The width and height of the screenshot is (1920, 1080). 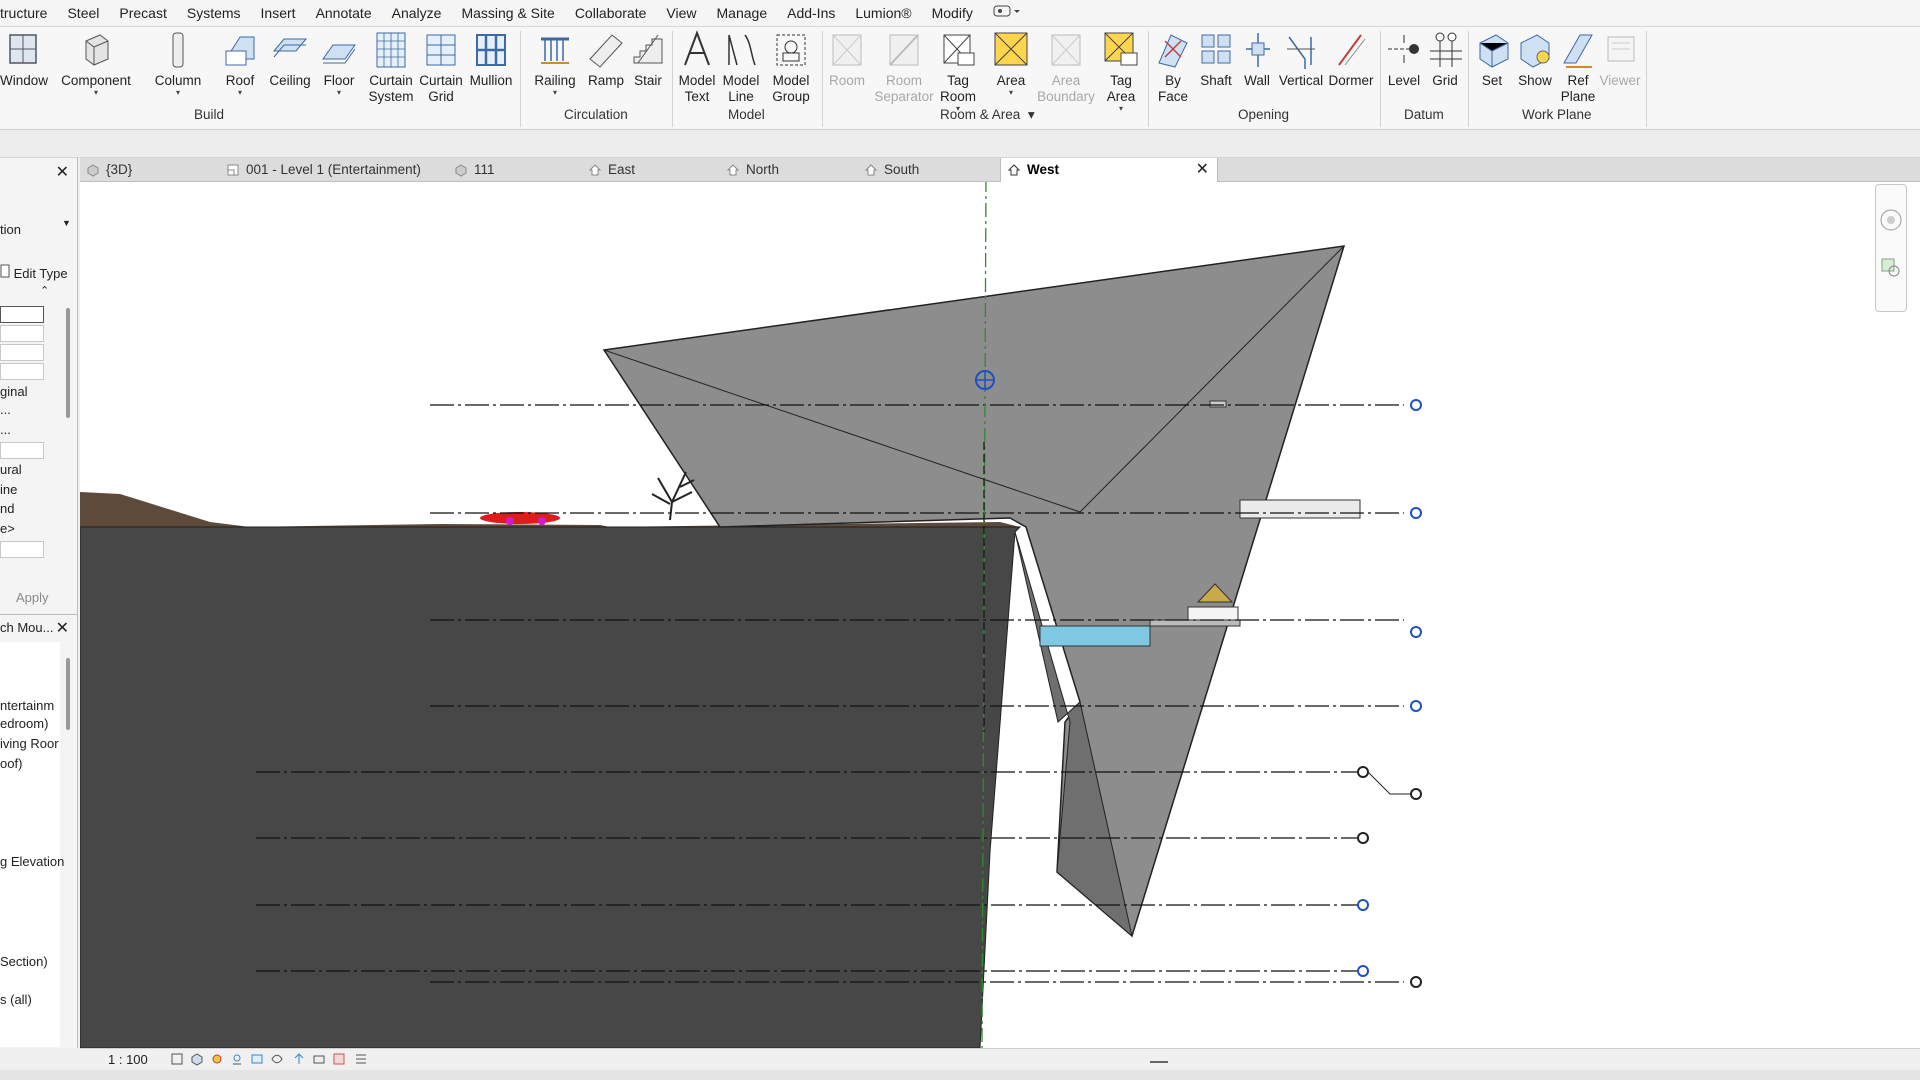 What do you see at coordinates (62, 172) in the screenshot?
I see `close-properties-icon: ✕` at bounding box center [62, 172].